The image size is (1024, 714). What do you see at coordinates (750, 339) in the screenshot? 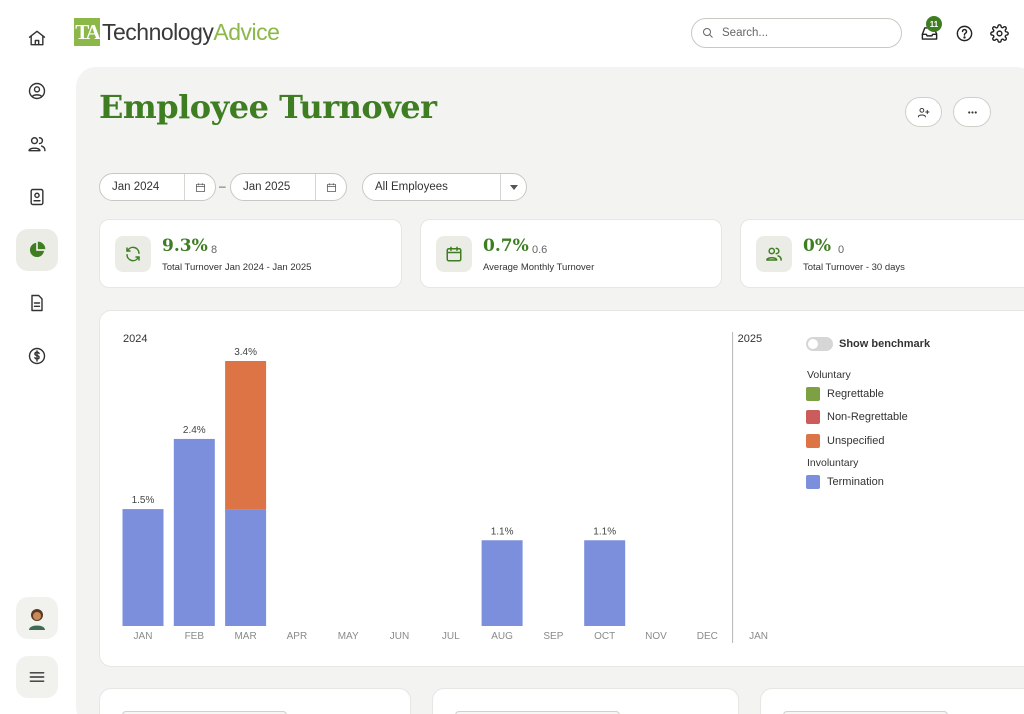
I see `year-label: 2025` at bounding box center [750, 339].